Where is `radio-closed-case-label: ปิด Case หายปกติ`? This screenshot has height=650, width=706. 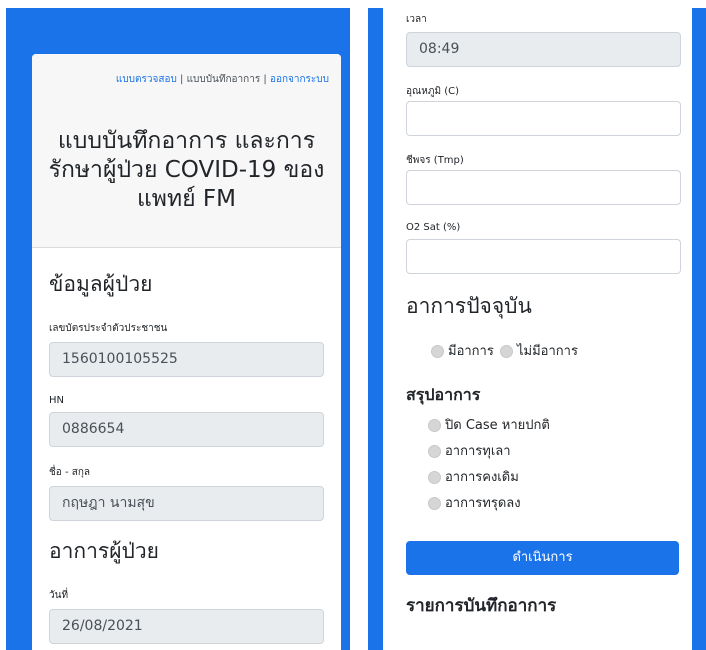
radio-closed-case-label: ปิด Case หายปกติ is located at coordinates (497, 425).